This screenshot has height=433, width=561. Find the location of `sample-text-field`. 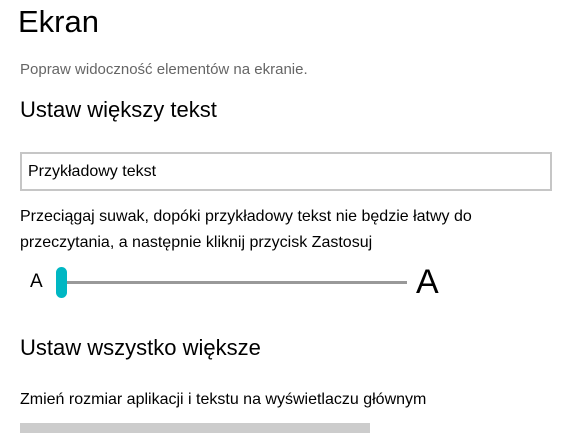

sample-text-field is located at coordinates (286, 171).